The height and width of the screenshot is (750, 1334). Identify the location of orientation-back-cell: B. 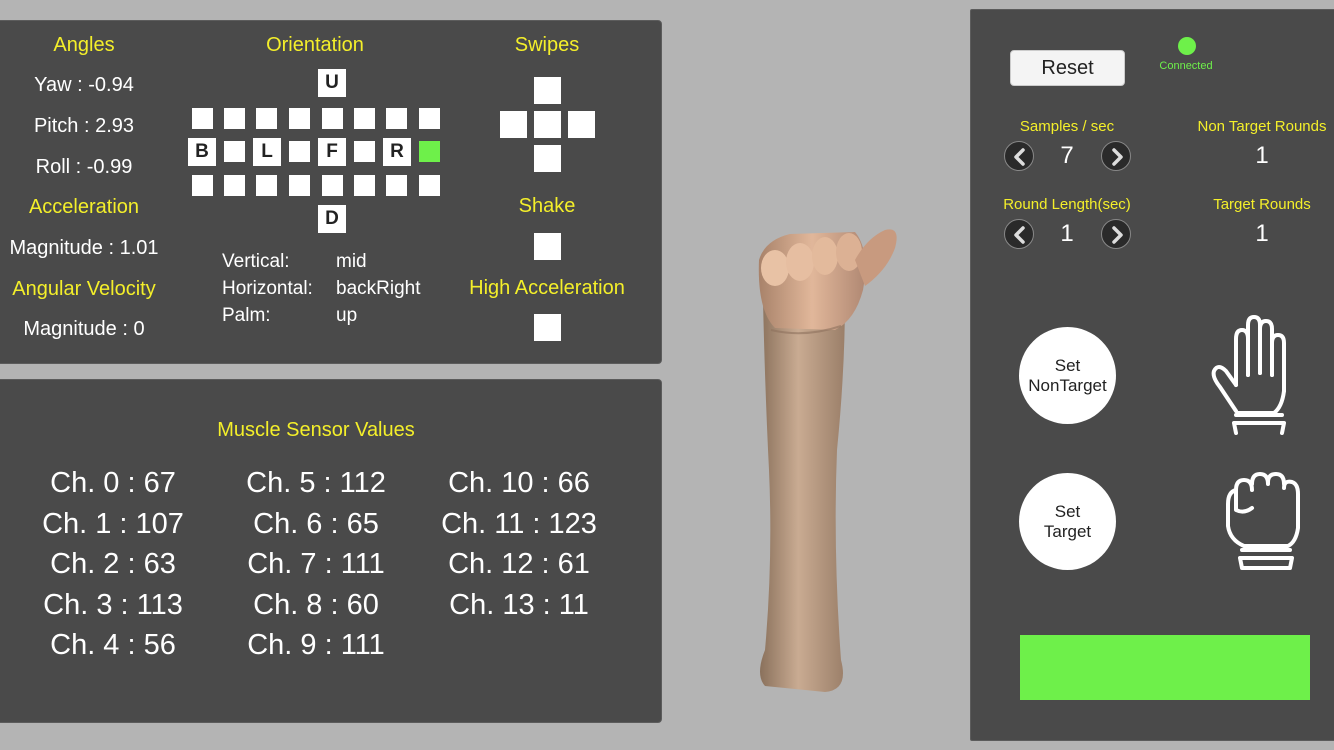
(202, 152).